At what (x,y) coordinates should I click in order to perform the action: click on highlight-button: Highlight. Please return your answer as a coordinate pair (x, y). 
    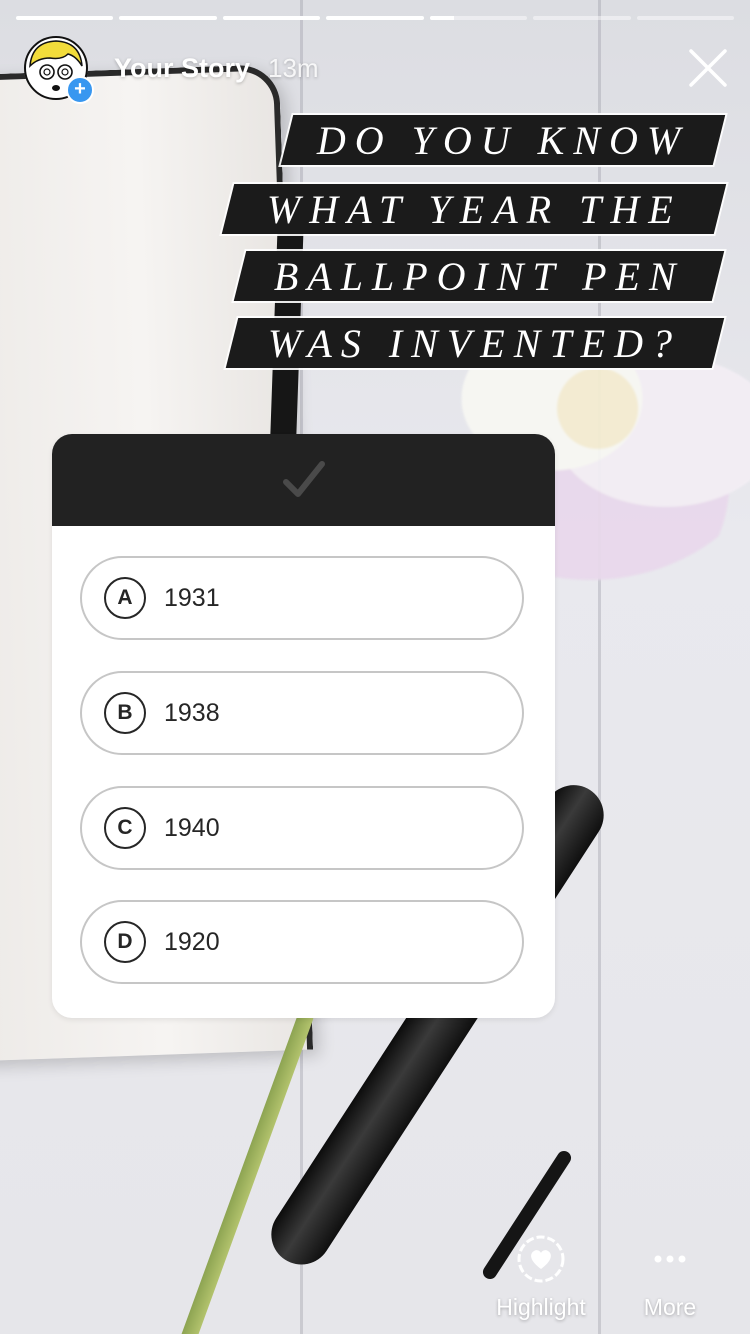
    Looking at the image, I should click on (541, 1277).